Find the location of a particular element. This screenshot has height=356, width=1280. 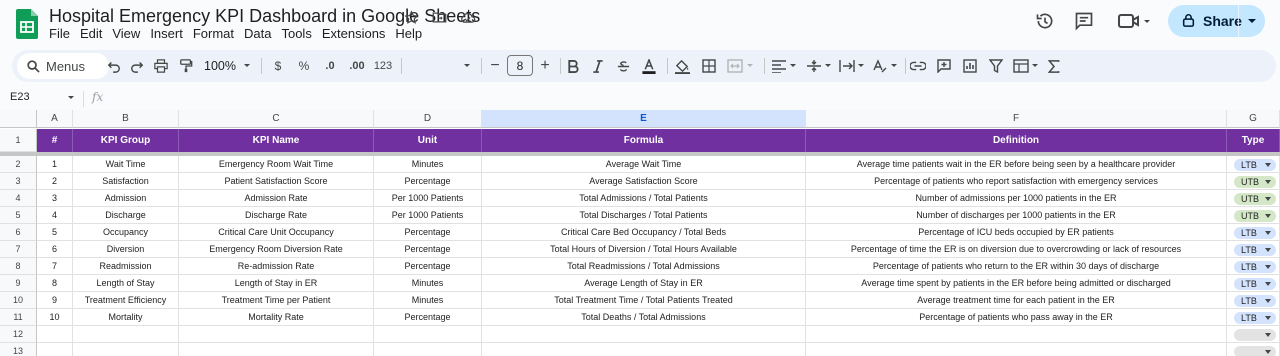

text-wrapping-icon is located at coordinates (853, 66).